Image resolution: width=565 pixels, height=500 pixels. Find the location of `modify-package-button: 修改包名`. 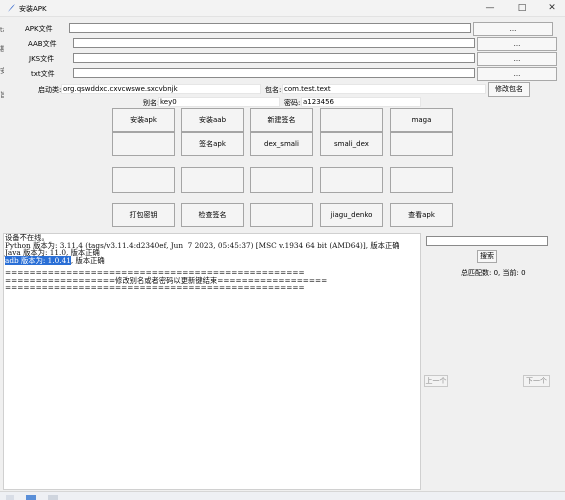

modify-package-button: 修改包名 is located at coordinates (509, 89).